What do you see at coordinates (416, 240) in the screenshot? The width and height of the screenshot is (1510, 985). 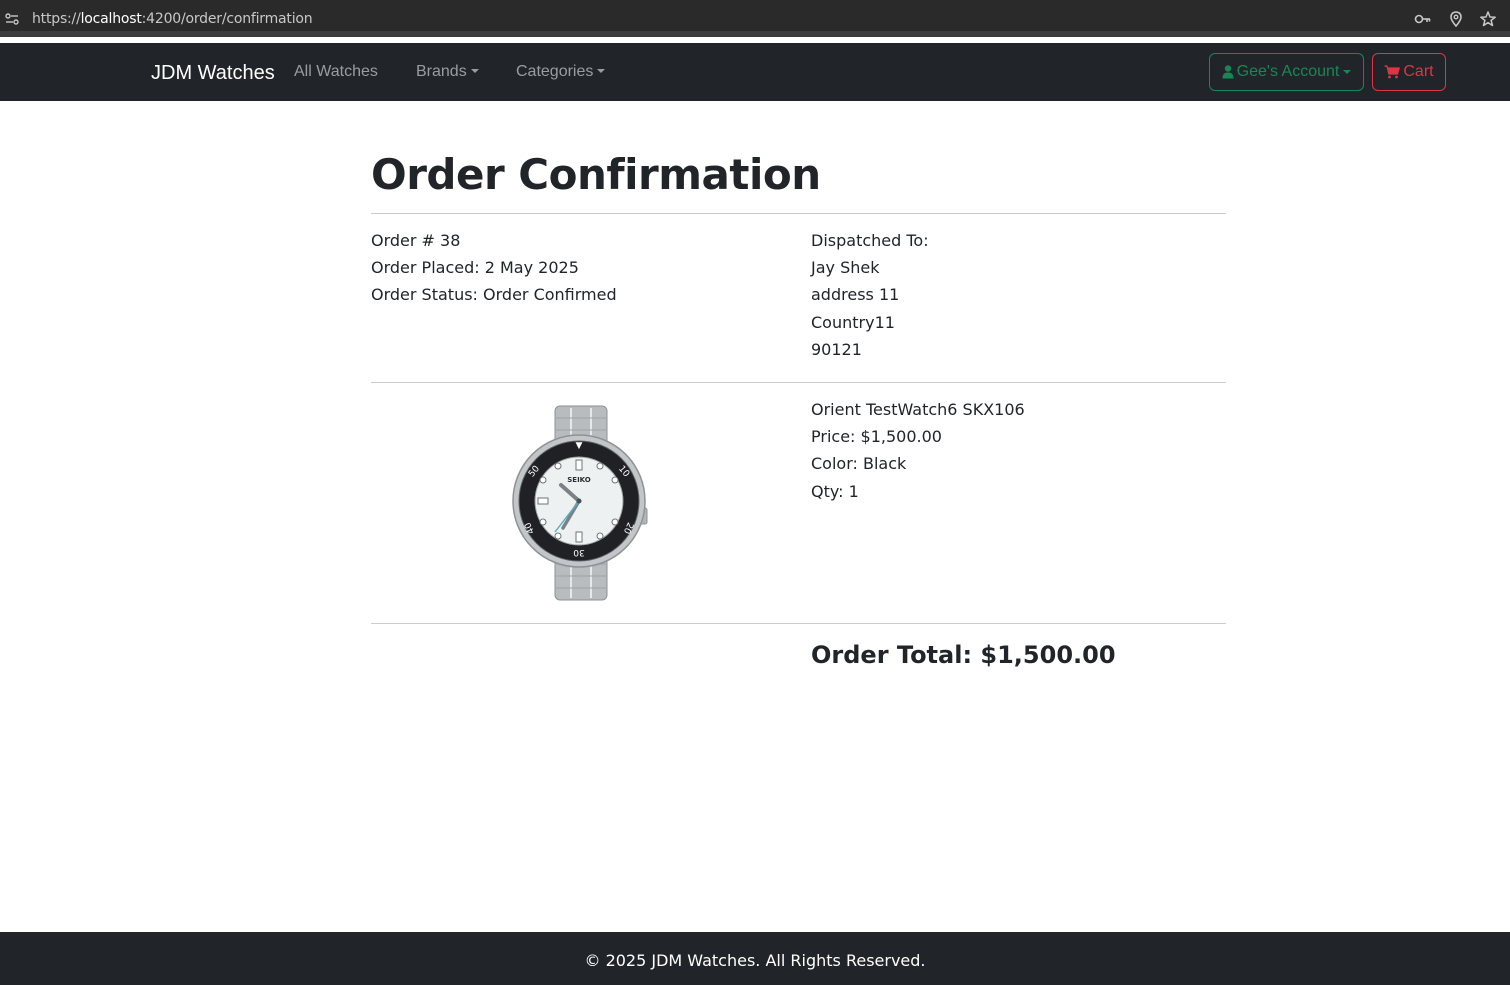 I see `order-number: Order # 38` at bounding box center [416, 240].